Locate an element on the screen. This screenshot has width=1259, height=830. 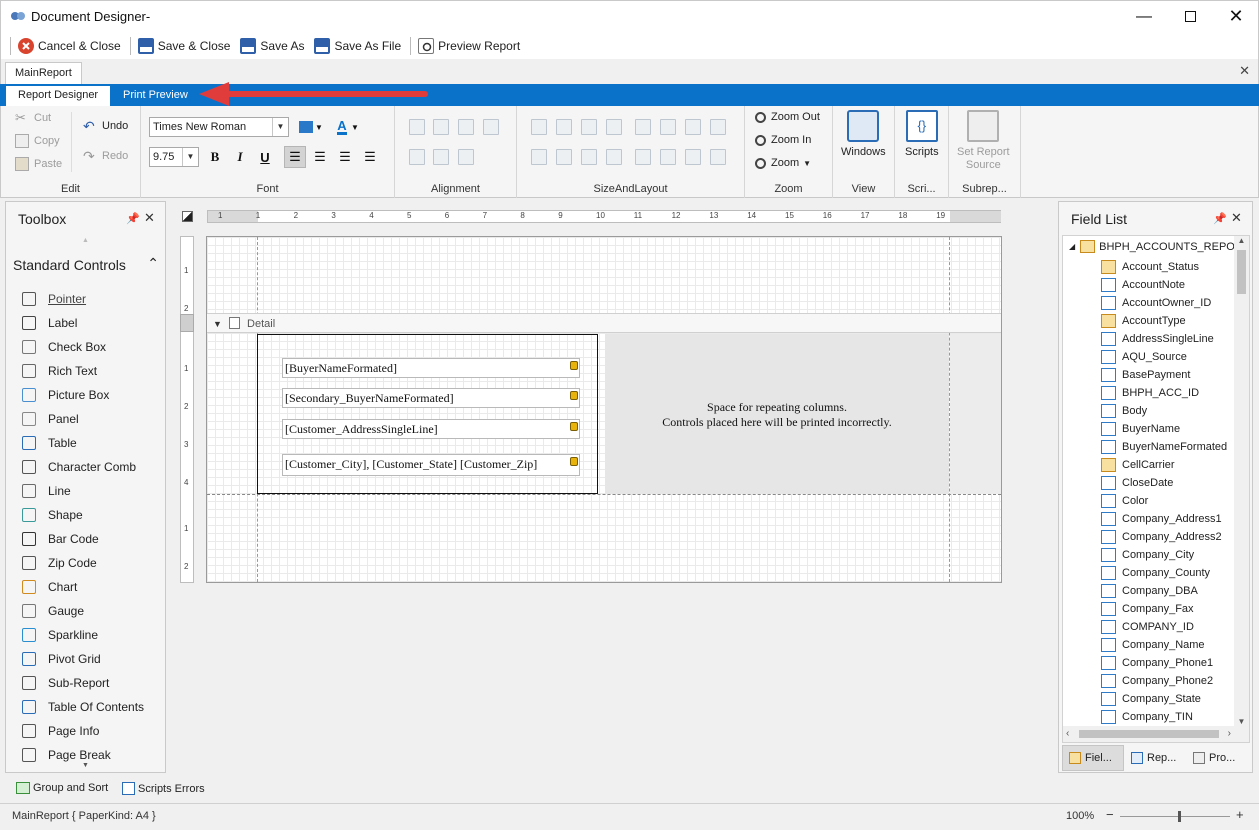
field-item: BHPH_ACC_ID is located at coordinates (1150, 393).